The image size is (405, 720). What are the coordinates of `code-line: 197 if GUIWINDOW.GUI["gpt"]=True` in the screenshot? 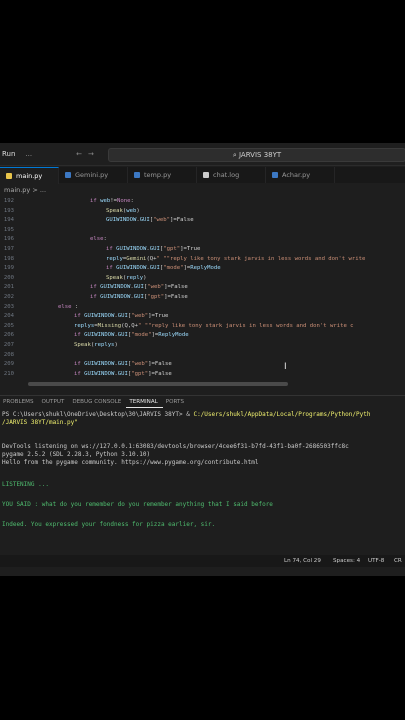 It's located at (202, 249).